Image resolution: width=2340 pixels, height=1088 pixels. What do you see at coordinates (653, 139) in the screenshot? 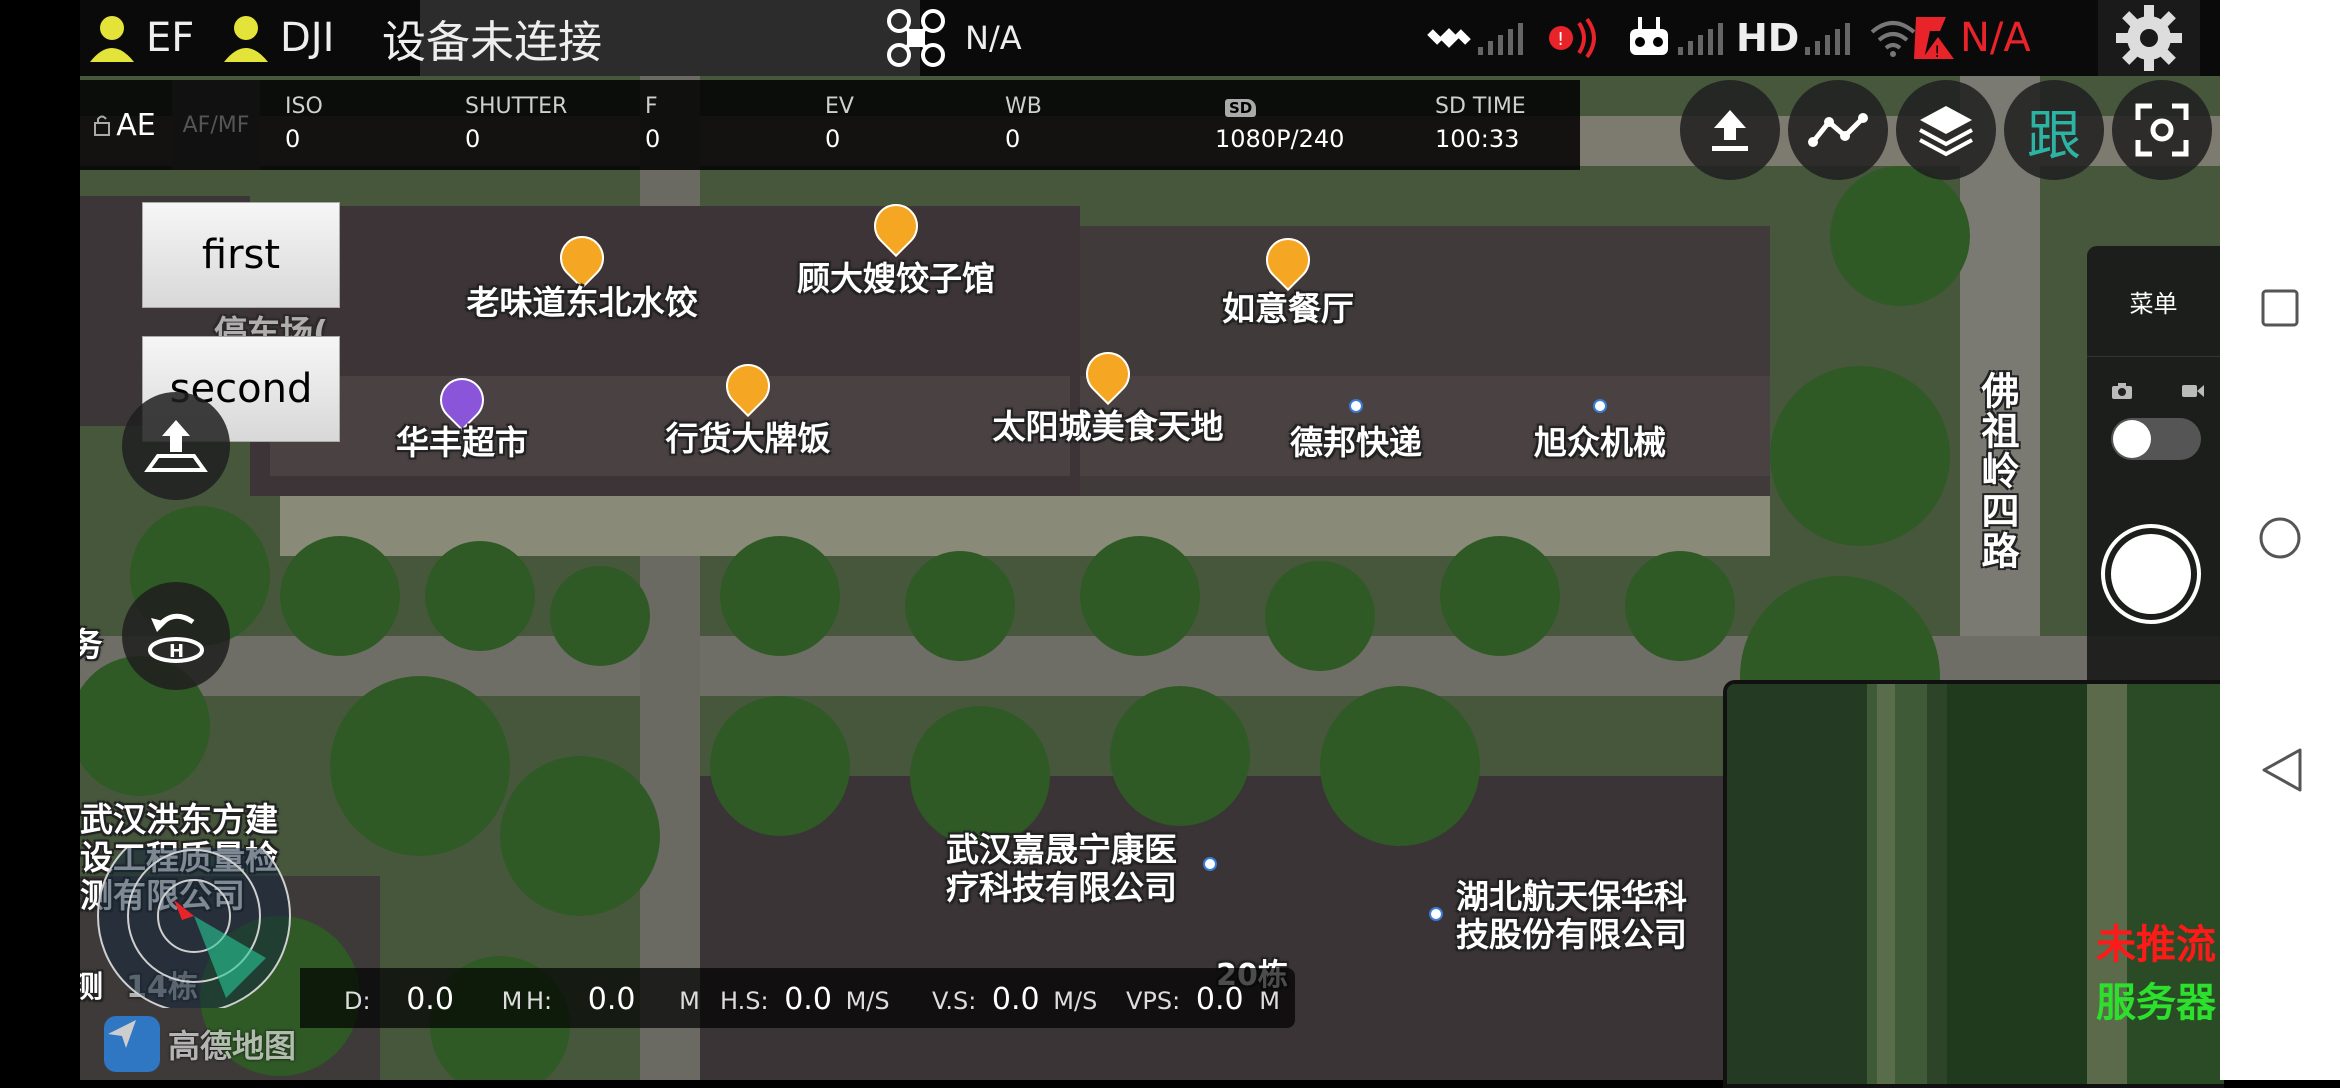
I see `f-value: 0` at bounding box center [653, 139].